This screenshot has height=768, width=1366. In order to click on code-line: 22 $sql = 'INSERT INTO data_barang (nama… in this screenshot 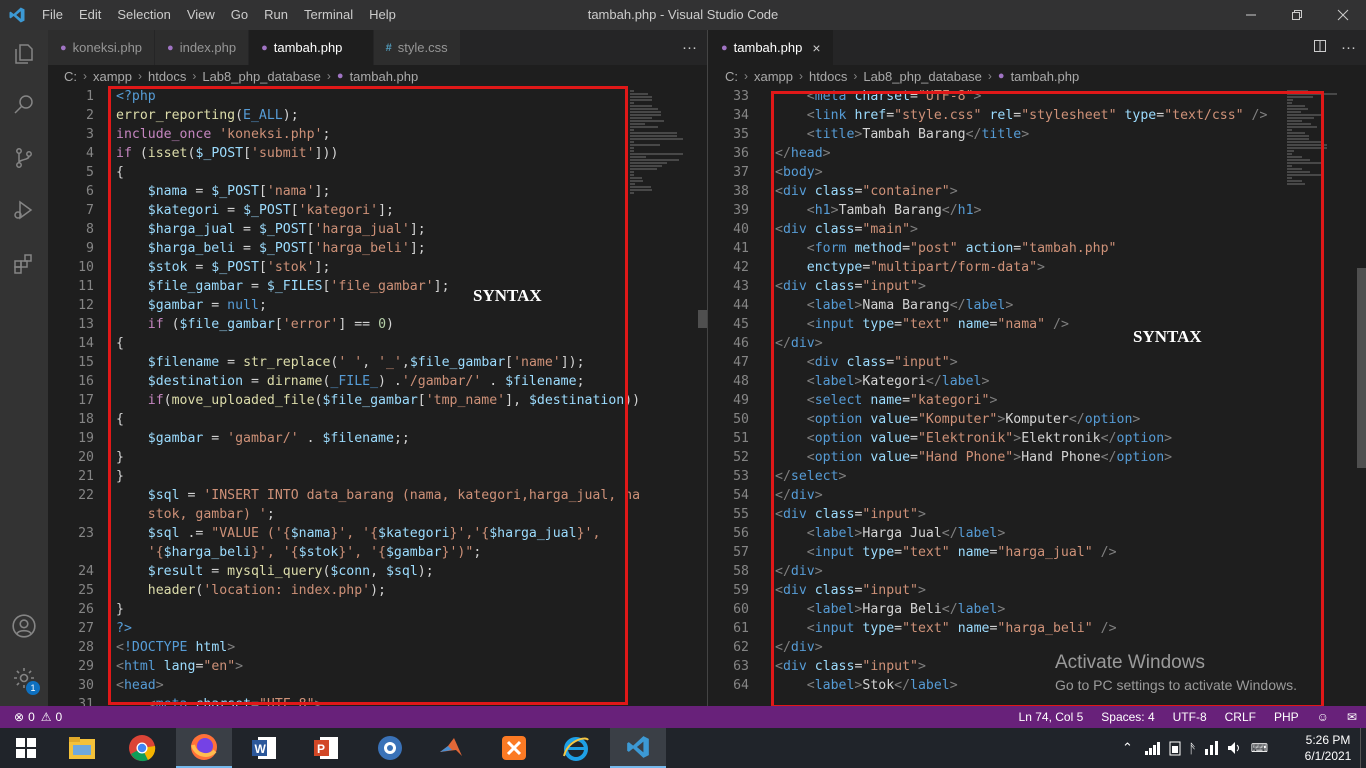, I will do `click(344, 495)`.